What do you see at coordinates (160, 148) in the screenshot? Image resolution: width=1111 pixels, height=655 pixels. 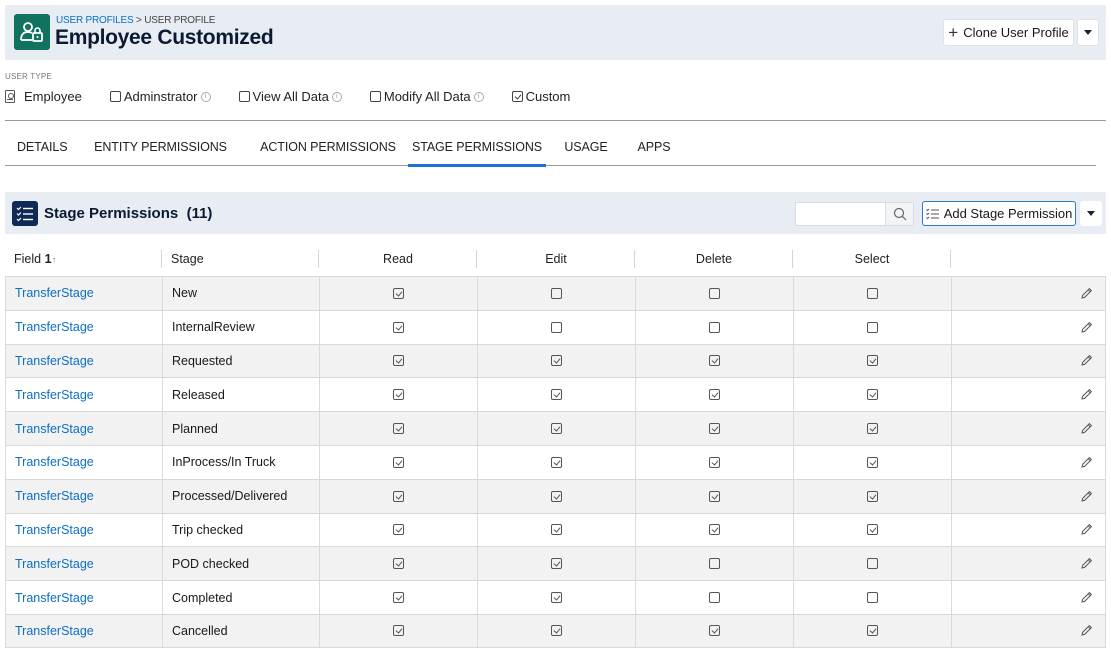 I see `tab-entity-permissions: ENTITY PERMISSIONS` at bounding box center [160, 148].